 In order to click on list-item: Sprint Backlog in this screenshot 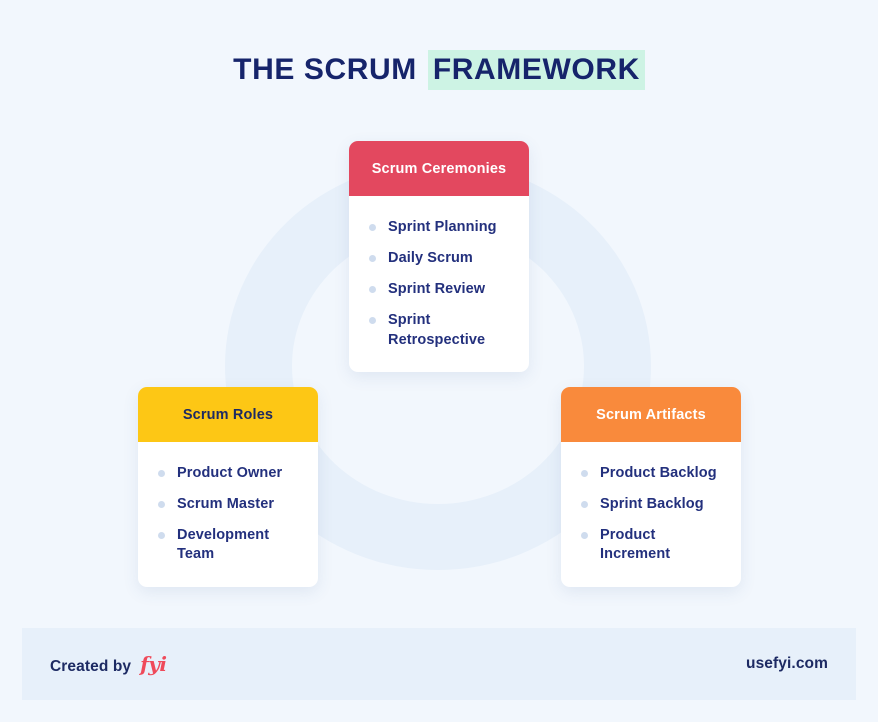, I will do `click(651, 504)`.